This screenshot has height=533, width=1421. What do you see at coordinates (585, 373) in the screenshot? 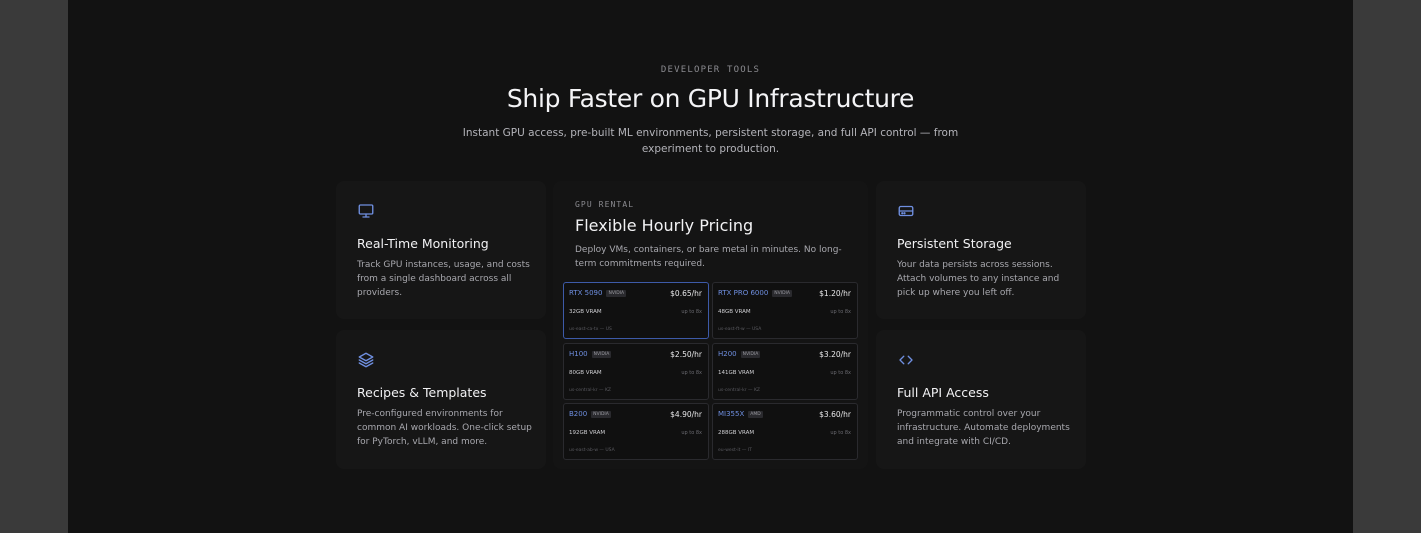
I see `gpu-vram: 80GB VRAM` at bounding box center [585, 373].